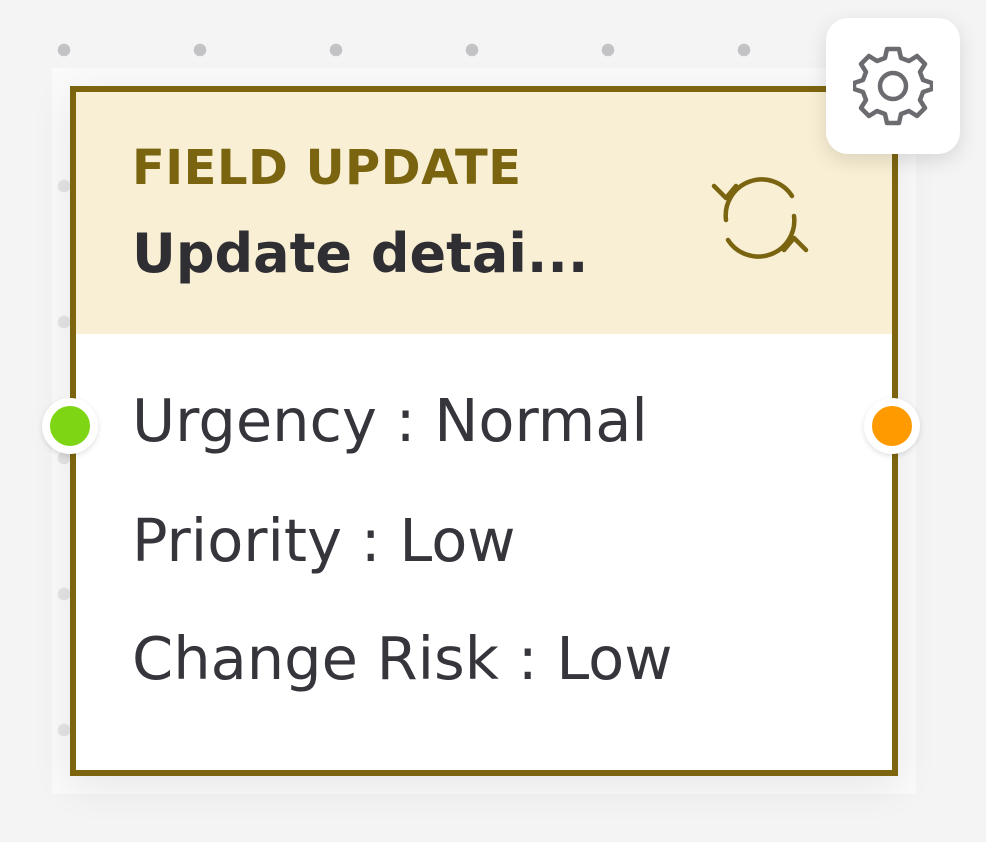 Image resolution: width=986 pixels, height=842 pixels. I want to click on output-port, so click(892, 426).